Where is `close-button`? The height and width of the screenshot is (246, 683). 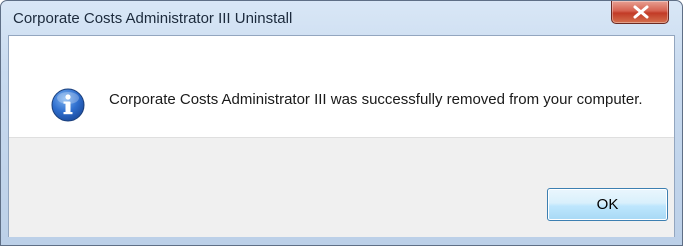
close-button is located at coordinates (640, 12).